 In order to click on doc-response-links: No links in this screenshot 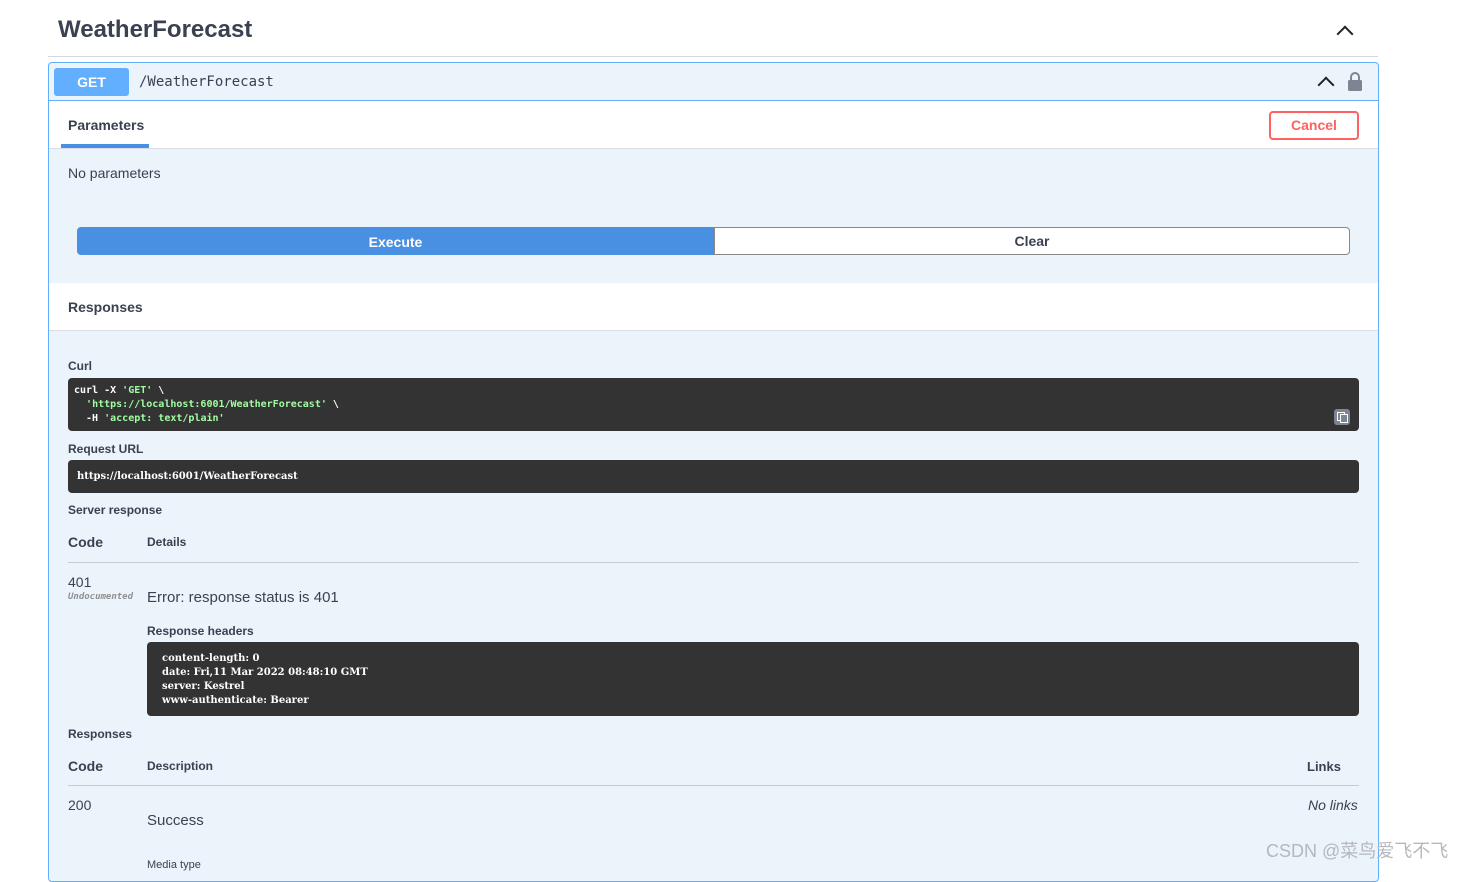, I will do `click(1333, 805)`.